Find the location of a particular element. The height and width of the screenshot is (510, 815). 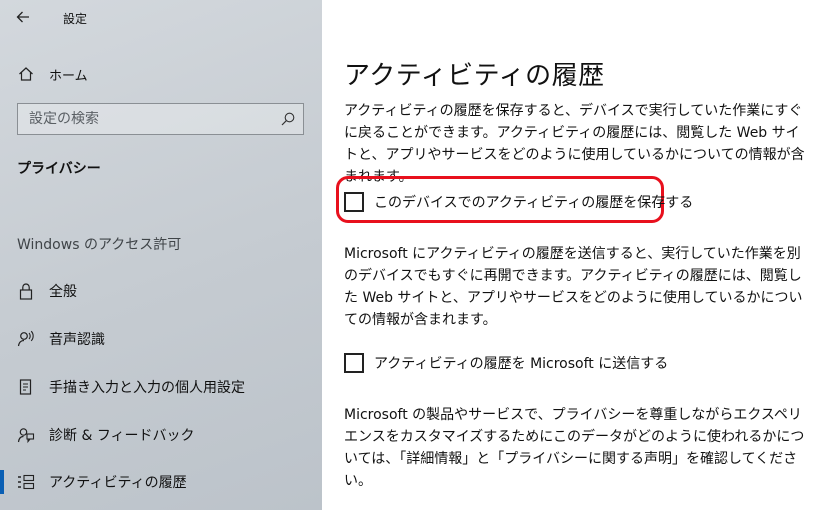

back-button is located at coordinates (23, 17).